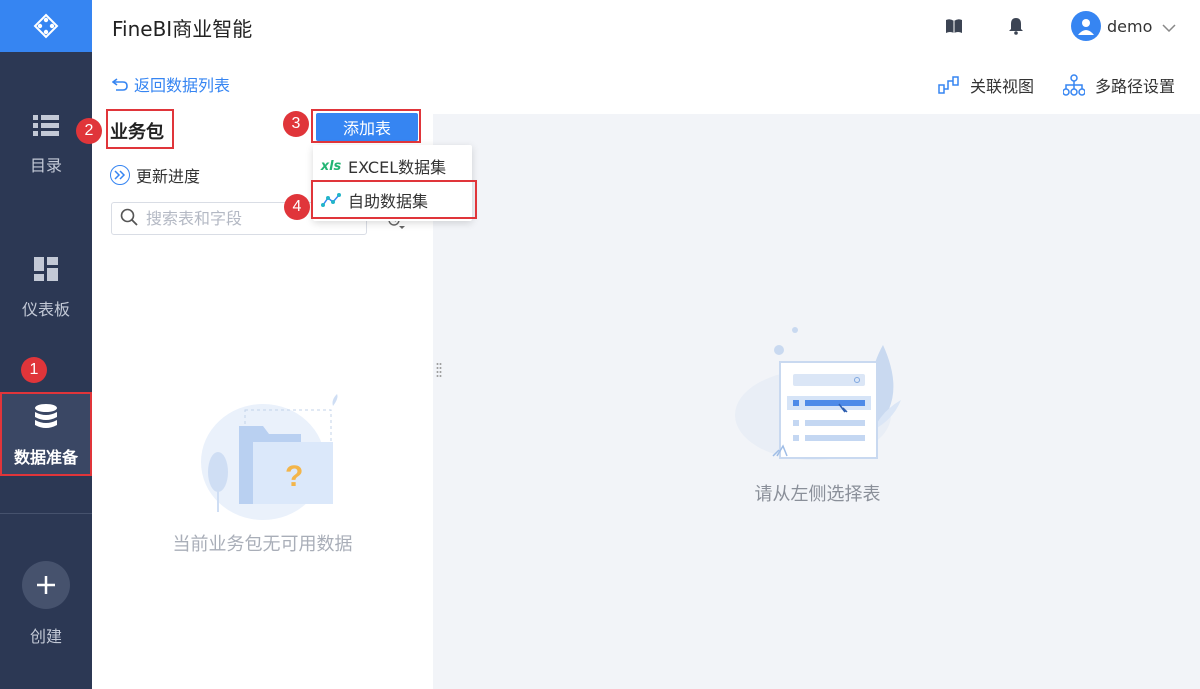 Image resolution: width=1200 pixels, height=689 pixels. What do you see at coordinates (45, 309) in the screenshot?
I see `sidebar-item-label: 仪表板` at bounding box center [45, 309].